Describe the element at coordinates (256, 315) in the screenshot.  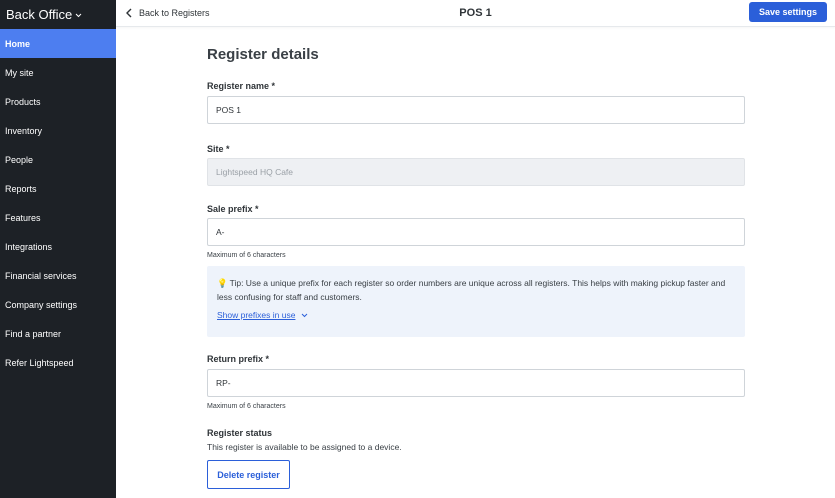
I see `show-prefixes-label: Show prefixes in use` at that location.